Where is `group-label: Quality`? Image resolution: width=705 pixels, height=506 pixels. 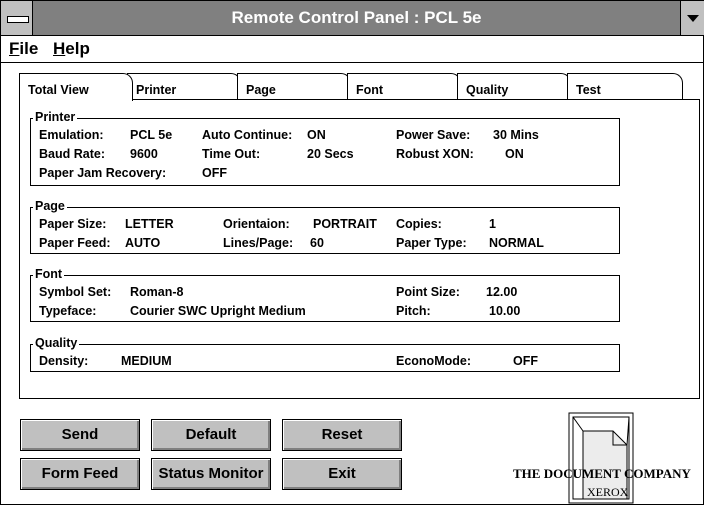
group-label: Quality is located at coordinates (56, 343).